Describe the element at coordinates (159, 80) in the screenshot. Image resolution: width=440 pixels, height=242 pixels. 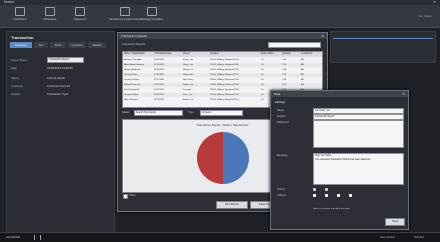
I see `table-cell: 07/17/2011` at that location.